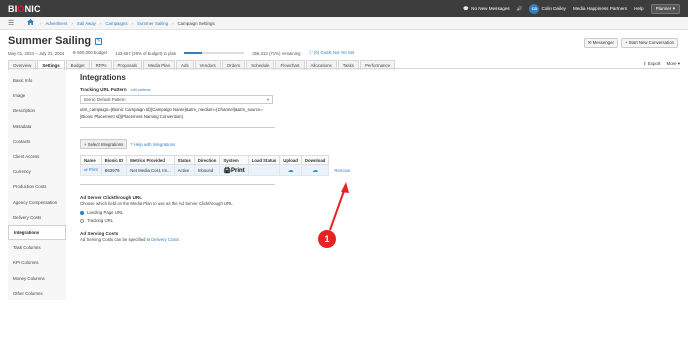 The width and height of the screenshot is (688, 338). I want to click on annotation-badge: 1, so click(327, 239).